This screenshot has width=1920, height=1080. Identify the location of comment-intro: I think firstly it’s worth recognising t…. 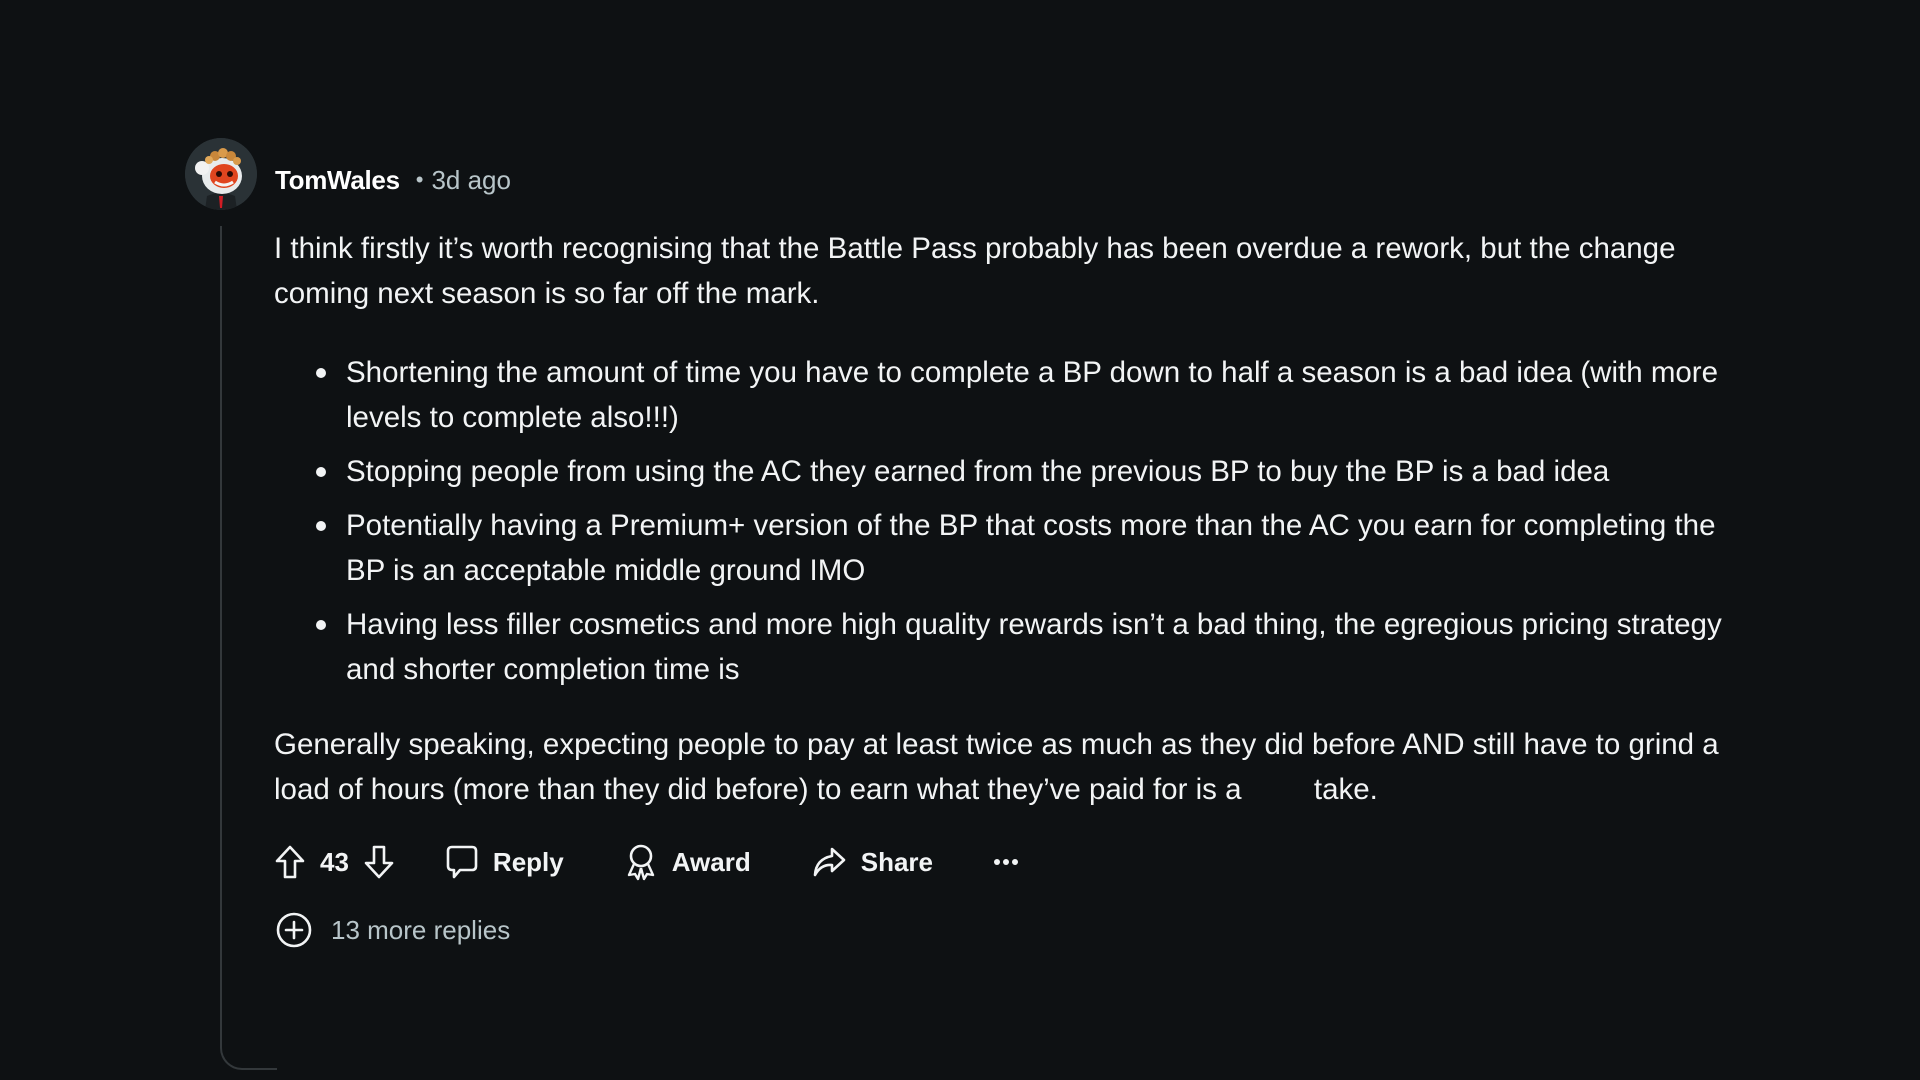
(975, 271).